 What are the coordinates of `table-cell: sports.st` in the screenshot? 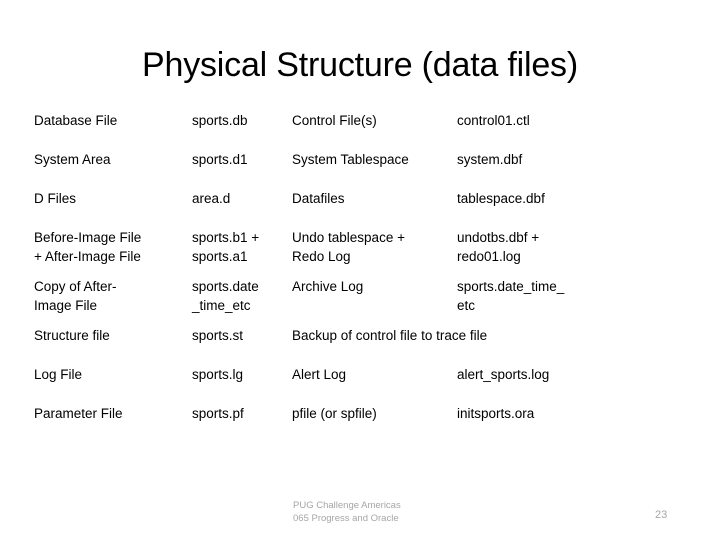 It's located at (242, 345).